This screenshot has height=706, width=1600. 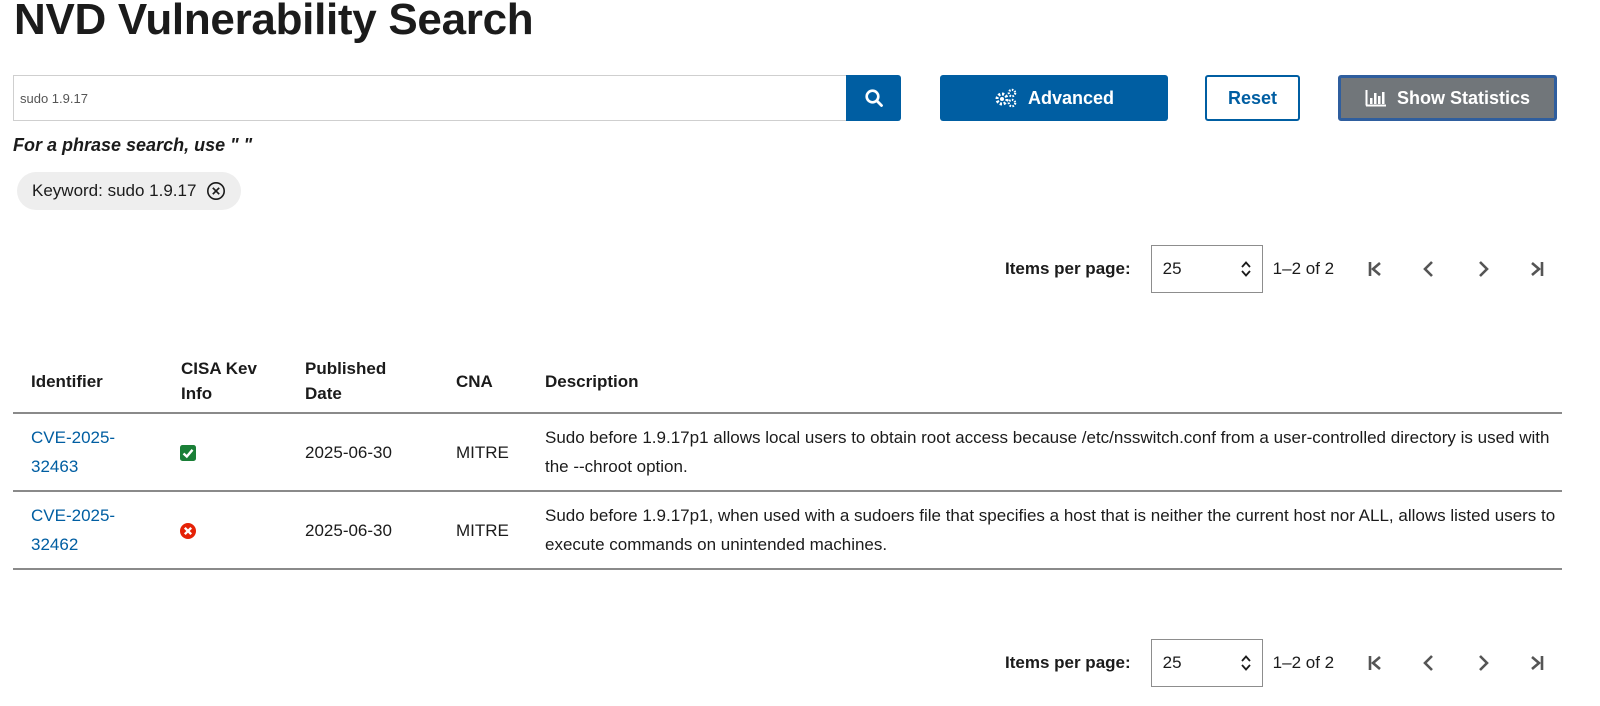 What do you see at coordinates (430, 98) in the screenshot?
I see `search-input` at bounding box center [430, 98].